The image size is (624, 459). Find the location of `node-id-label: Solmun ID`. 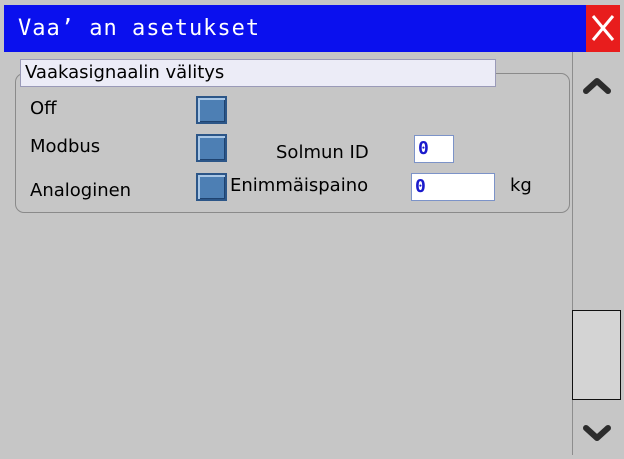

node-id-label: Solmun ID is located at coordinates (322, 152).